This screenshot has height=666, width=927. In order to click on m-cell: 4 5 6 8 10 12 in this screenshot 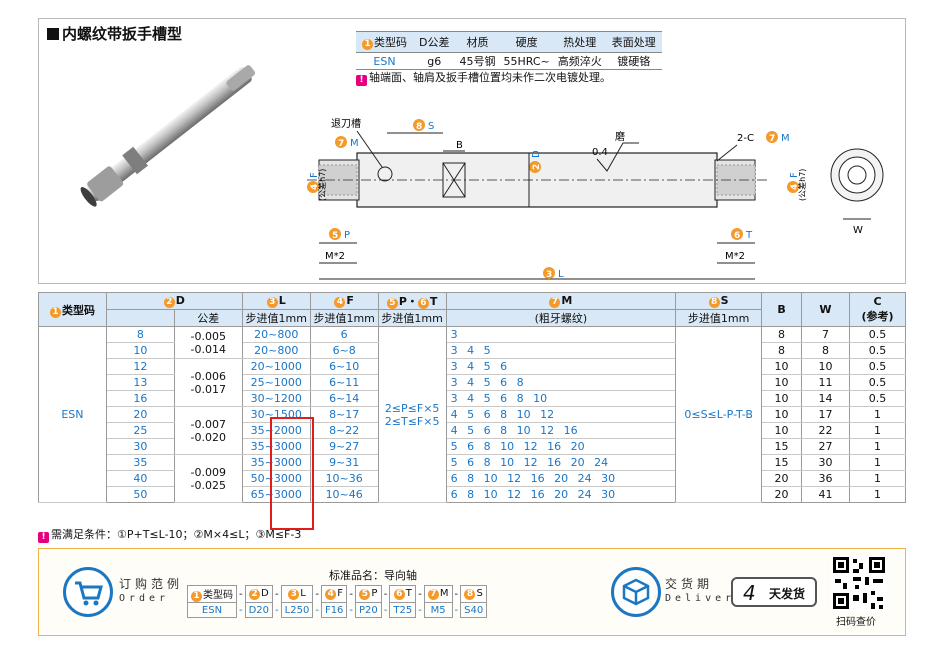, I will do `click(561, 414)`.